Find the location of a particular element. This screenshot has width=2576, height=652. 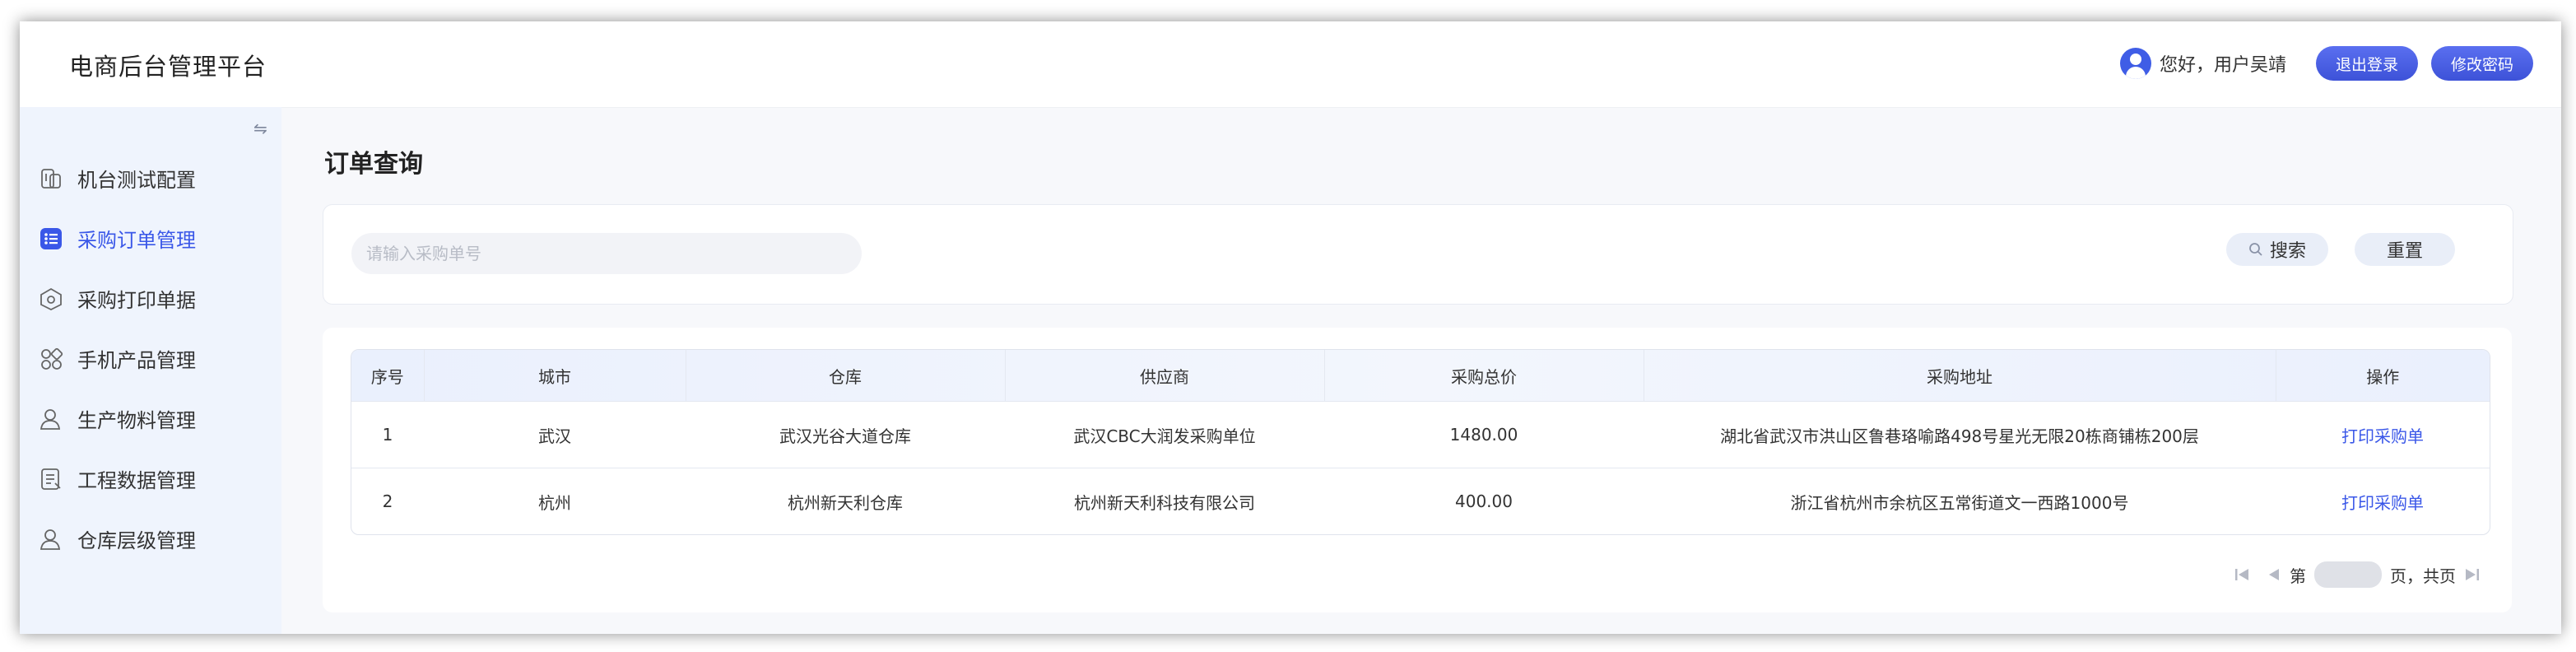

document-icon is located at coordinates (51, 479).